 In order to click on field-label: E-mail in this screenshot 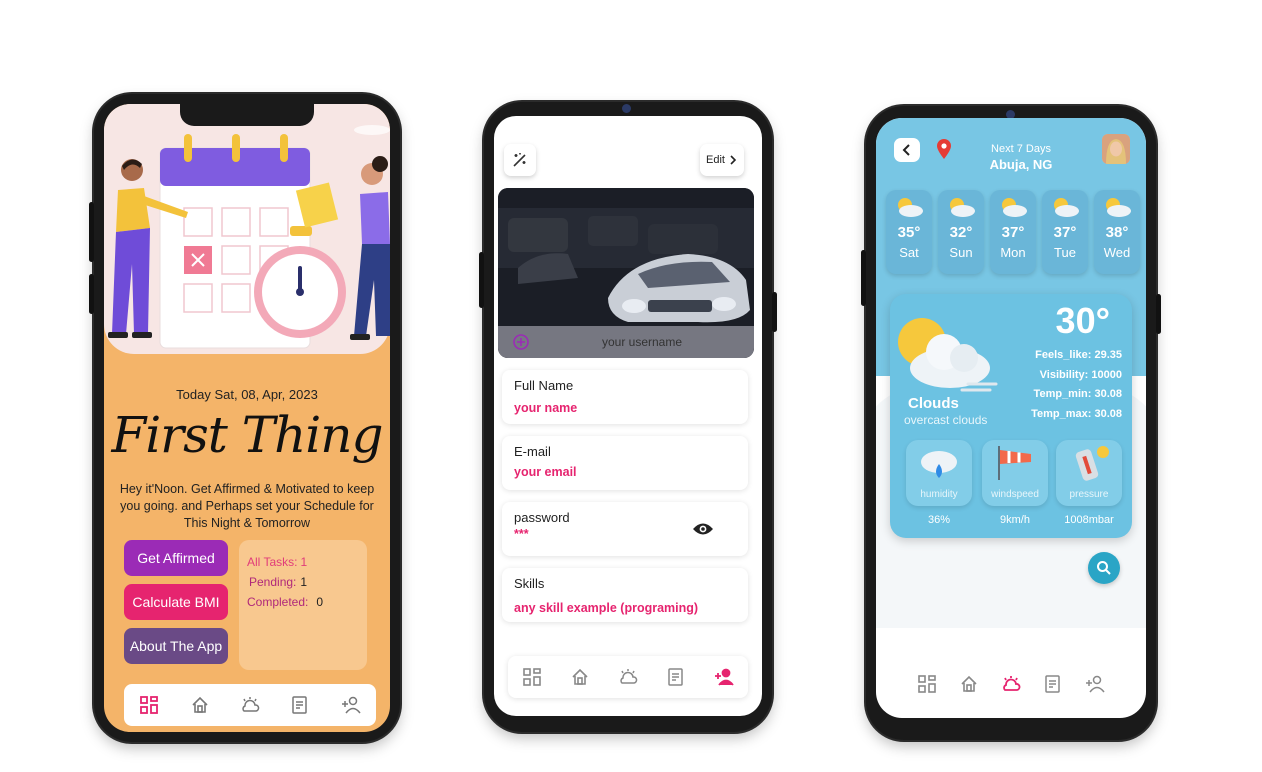, I will do `click(532, 451)`.